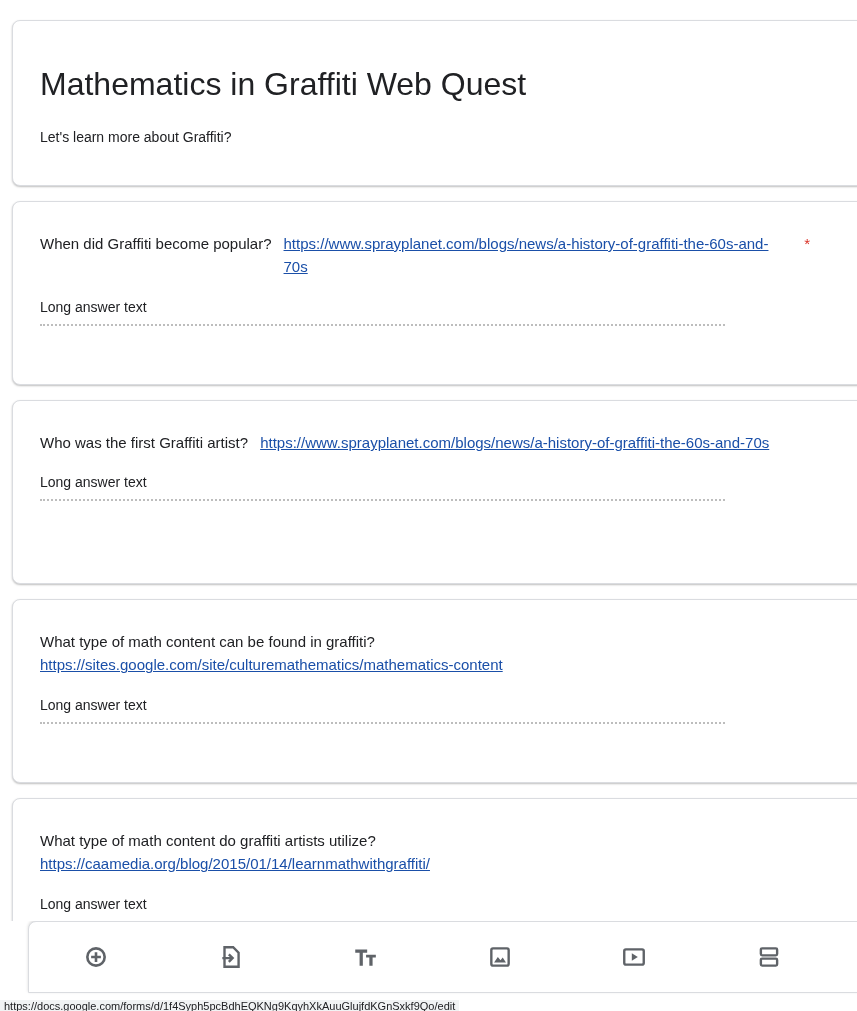 Image resolution: width=857 pixels, height=1011 pixels. Describe the element at coordinates (208, 841) in the screenshot. I see `question-text: What type of math content do graffiti artists utilize?` at that location.